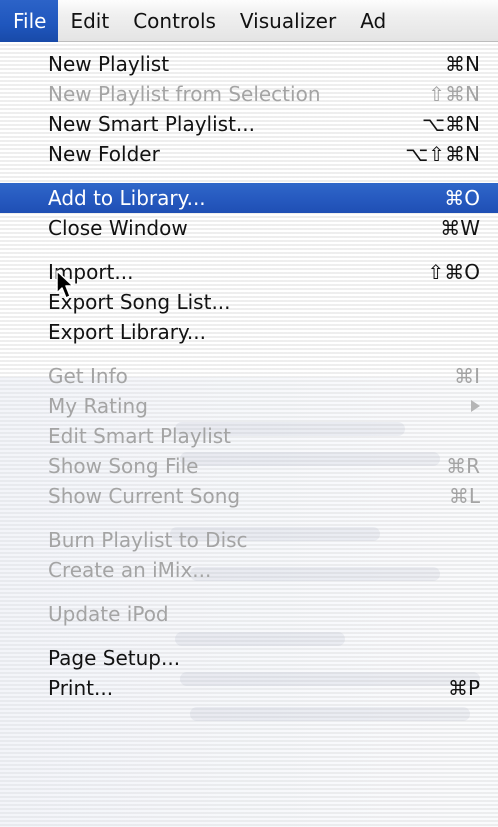  I want to click on menu-item-update-ipod: Update iPod, so click(249, 614).